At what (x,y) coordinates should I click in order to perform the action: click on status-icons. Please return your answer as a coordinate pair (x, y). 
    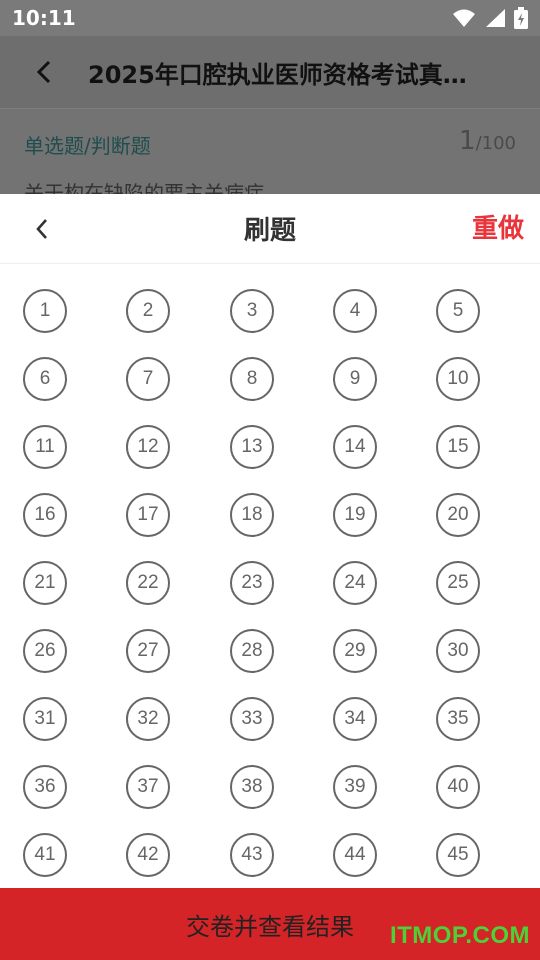
    Looking at the image, I should click on (490, 18).